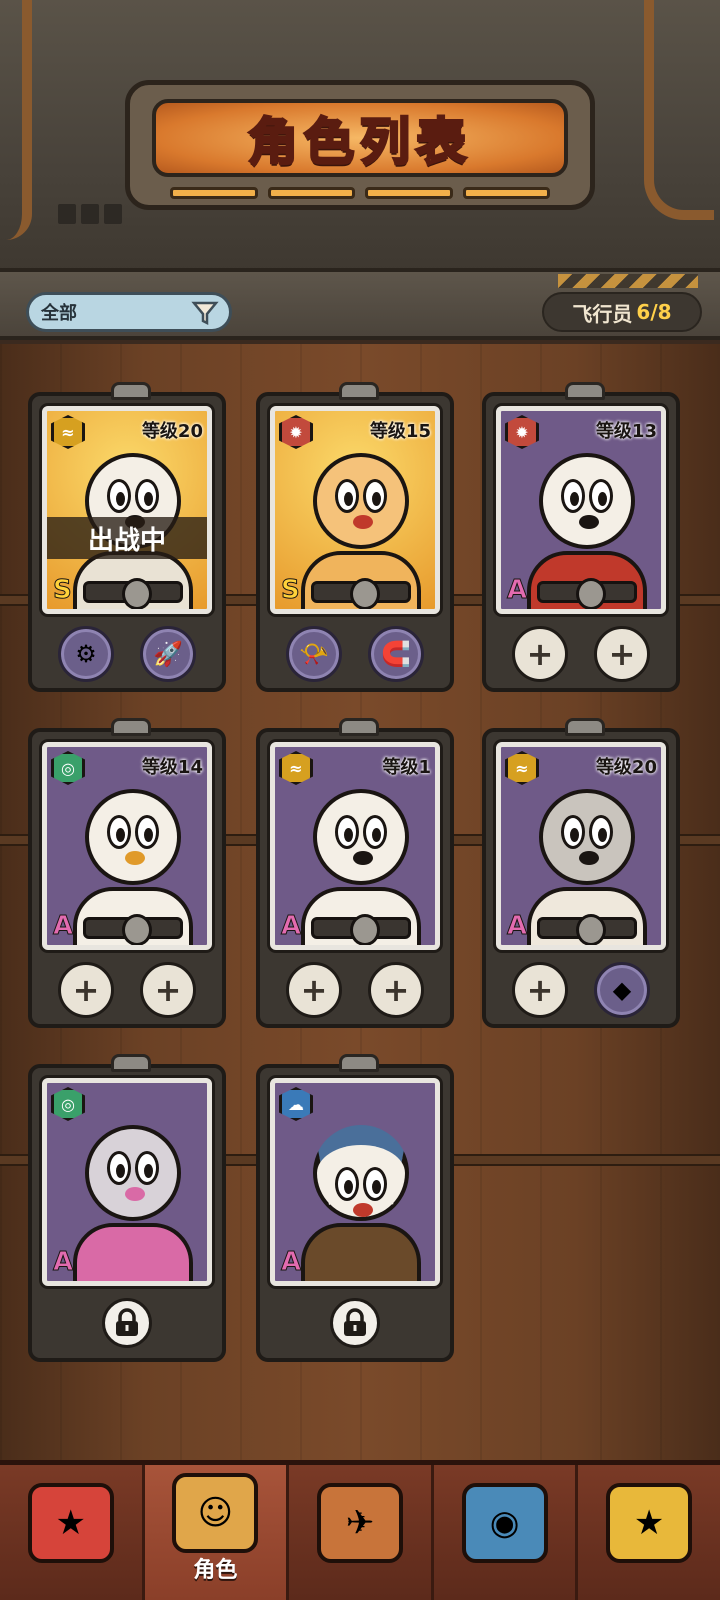  What do you see at coordinates (626, 431) in the screenshot?
I see `level-label: 等级13` at bounding box center [626, 431].